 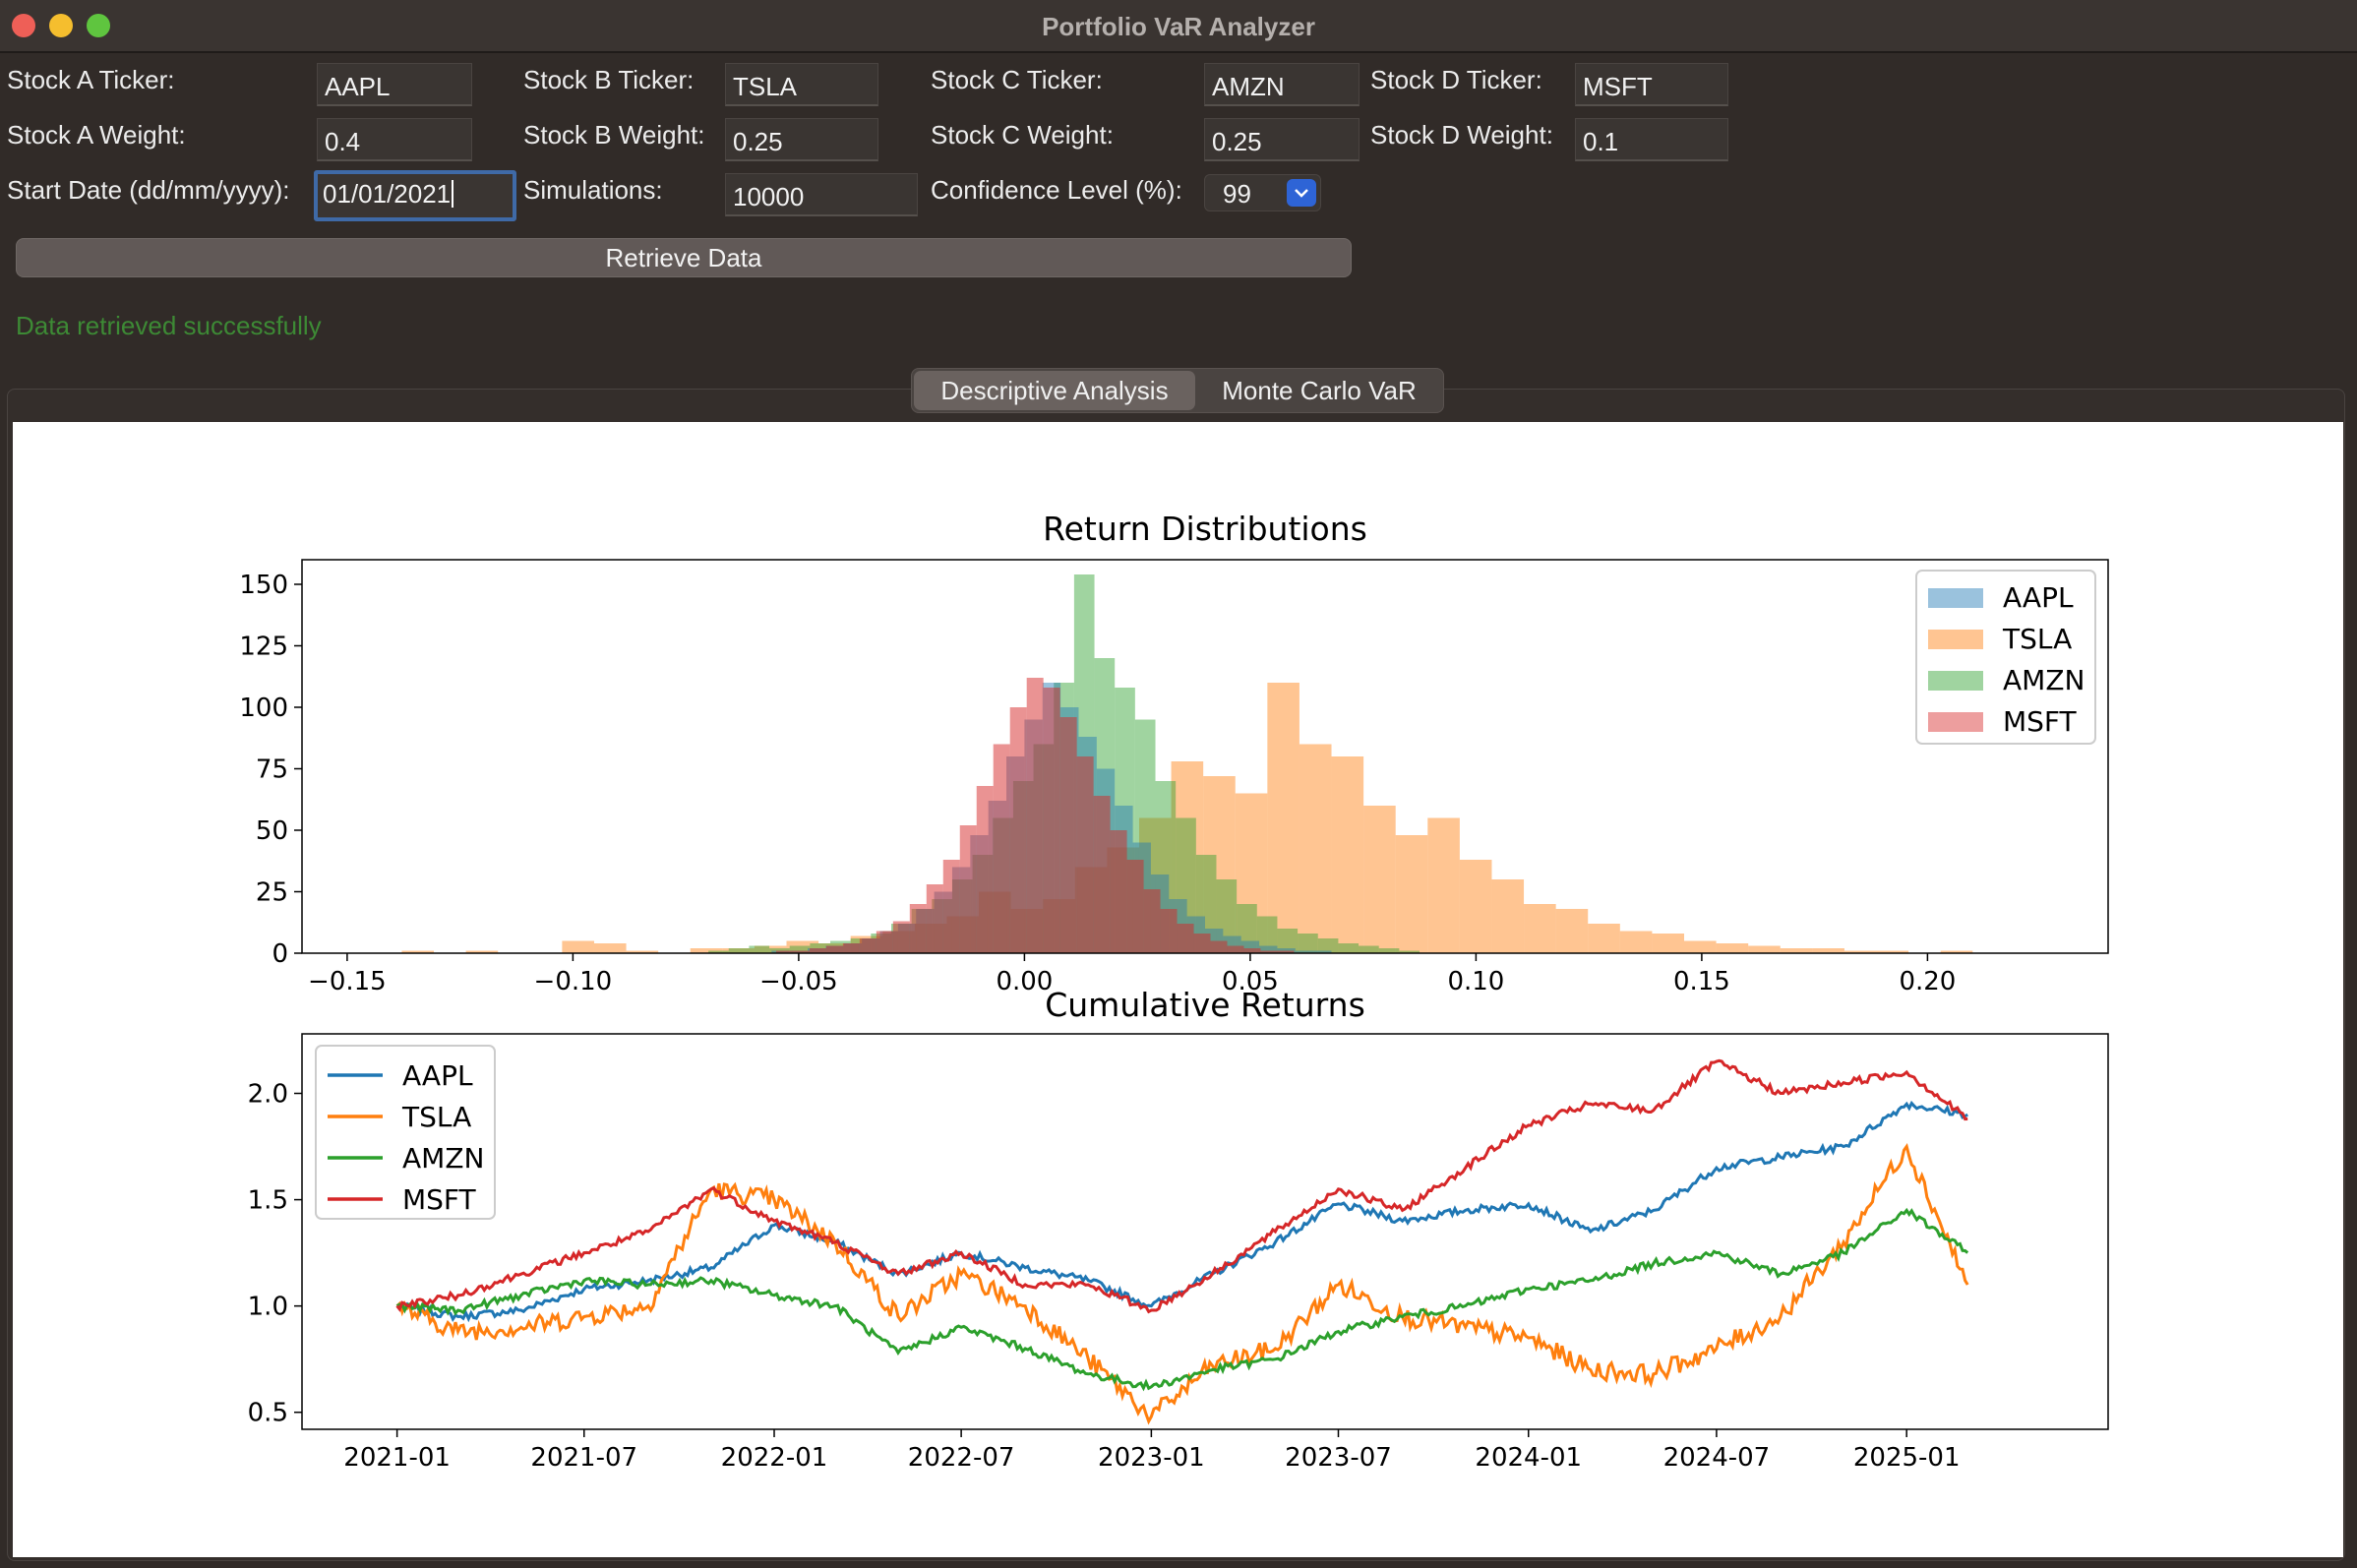 I want to click on stock-c-ticker-label: Stock C Ticker:, so click(x=1017, y=80).